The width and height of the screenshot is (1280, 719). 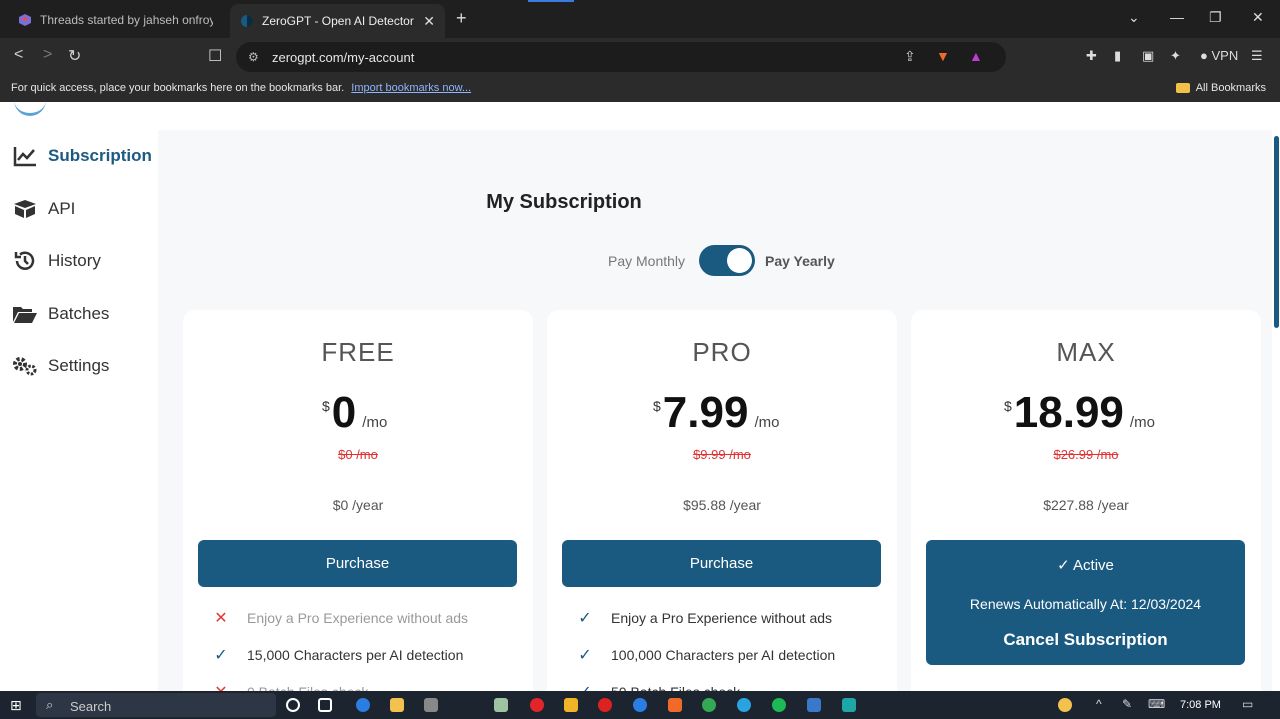 What do you see at coordinates (739, 260) in the screenshot?
I see `toggle-knob` at bounding box center [739, 260].